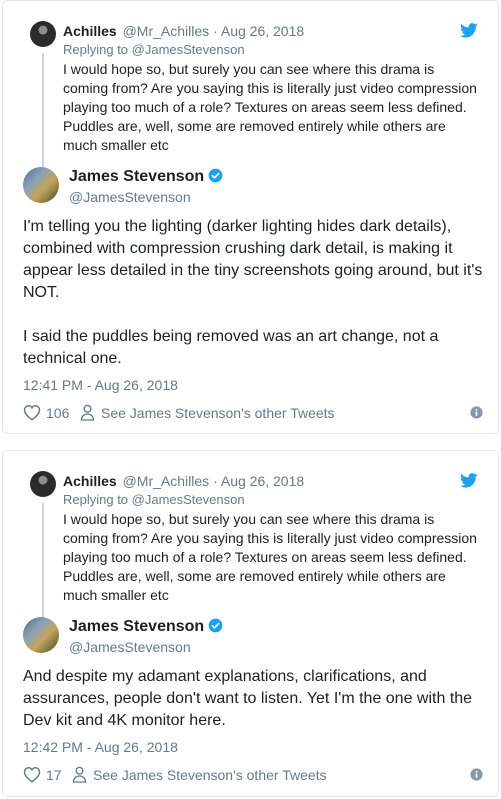 The width and height of the screenshot is (501, 799). Describe the element at coordinates (54, 775) in the screenshot. I see `like-count: 17` at that location.